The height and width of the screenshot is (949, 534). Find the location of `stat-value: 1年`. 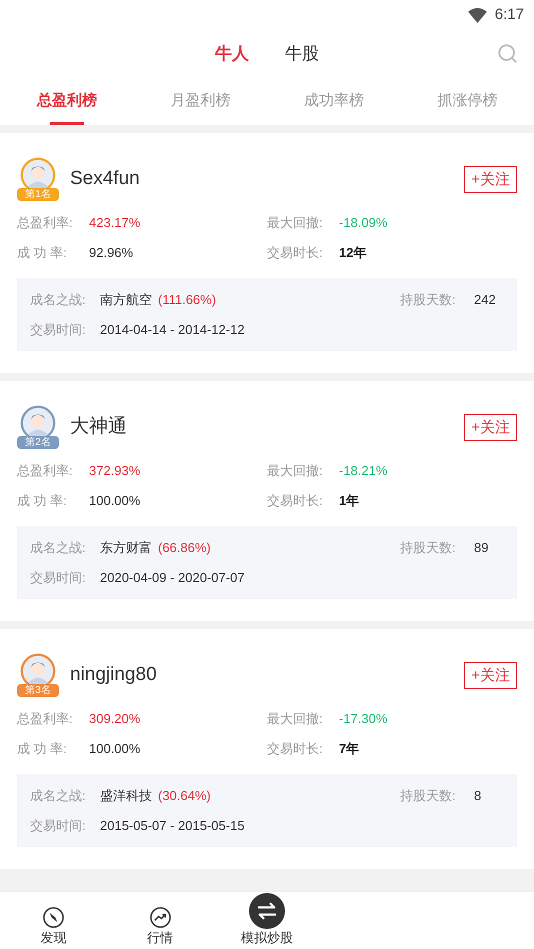

stat-value: 1年 is located at coordinates (349, 501).